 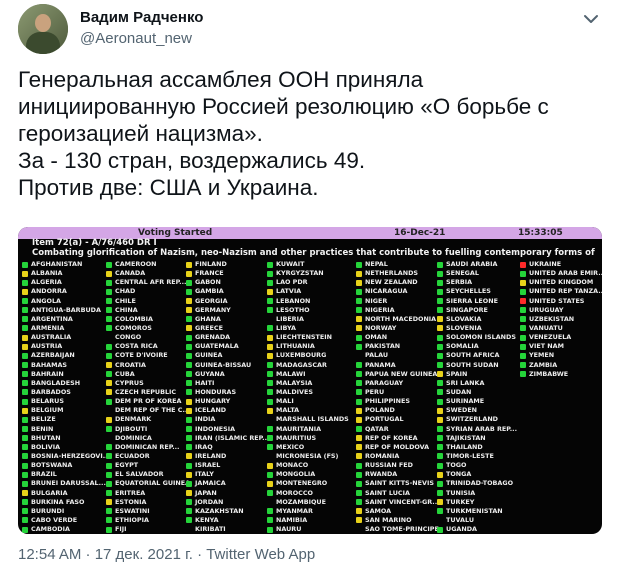 I want to click on country-name: MALAYSIA, so click(x=294, y=382).